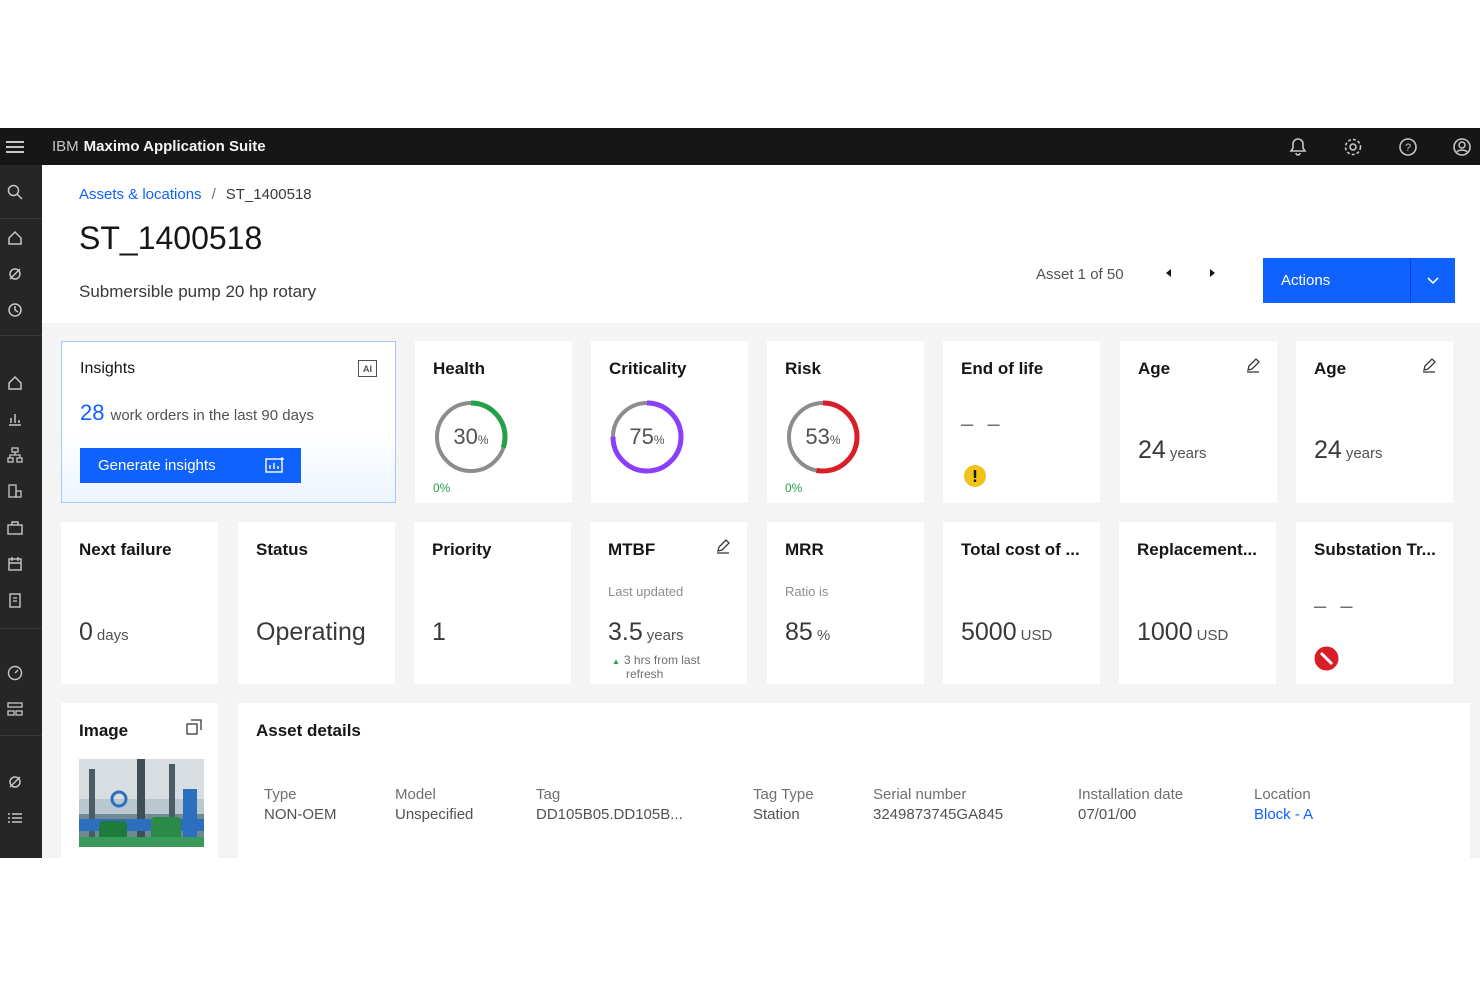  Describe the element at coordinates (300, 805) in the screenshot. I see `detail-type: Type NON-OEM` at that location.